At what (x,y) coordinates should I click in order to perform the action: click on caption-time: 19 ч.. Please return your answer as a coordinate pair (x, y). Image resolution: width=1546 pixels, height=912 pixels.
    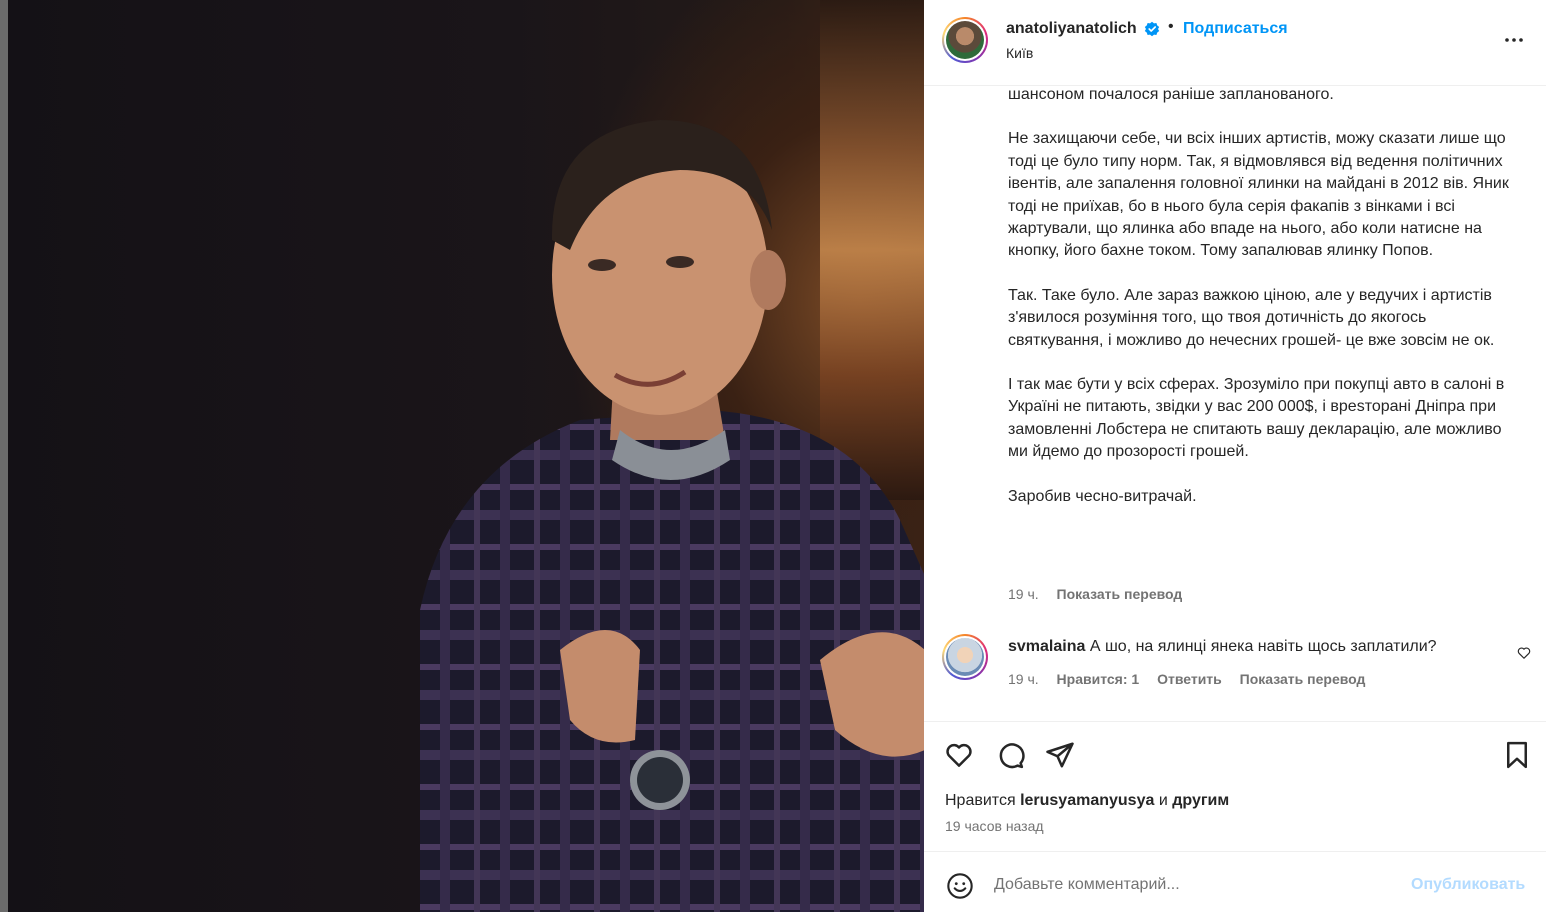
    Looking at the image, I should click on (1023, 594).